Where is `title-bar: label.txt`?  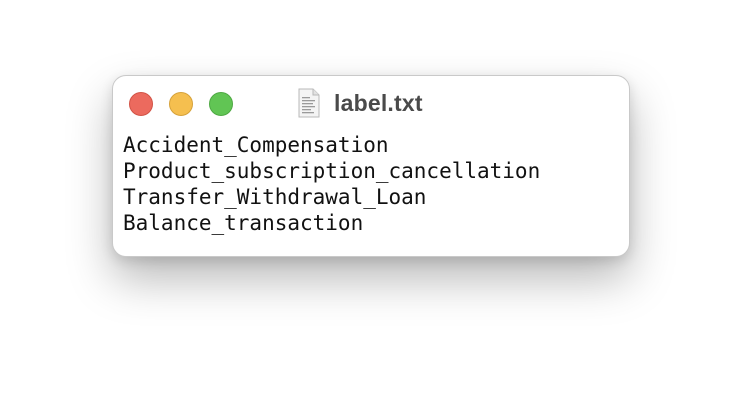 title-bar: label.txt is located at coordinates (371, 103).